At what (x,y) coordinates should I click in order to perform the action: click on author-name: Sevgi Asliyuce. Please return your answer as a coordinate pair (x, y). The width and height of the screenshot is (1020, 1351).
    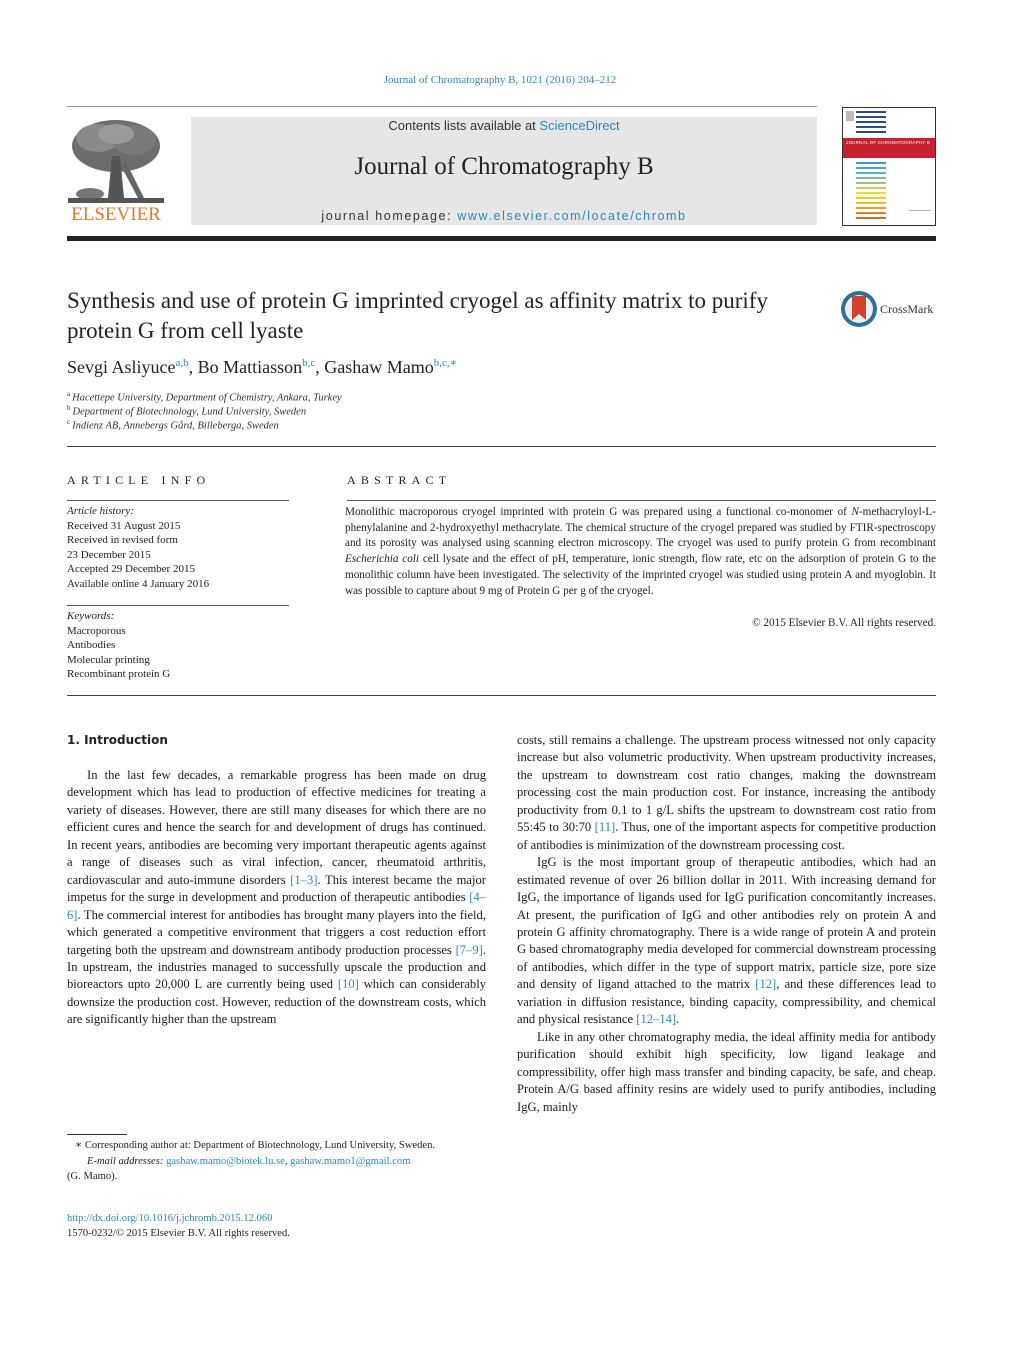
    Looking at the image, I should click on (121, 367).